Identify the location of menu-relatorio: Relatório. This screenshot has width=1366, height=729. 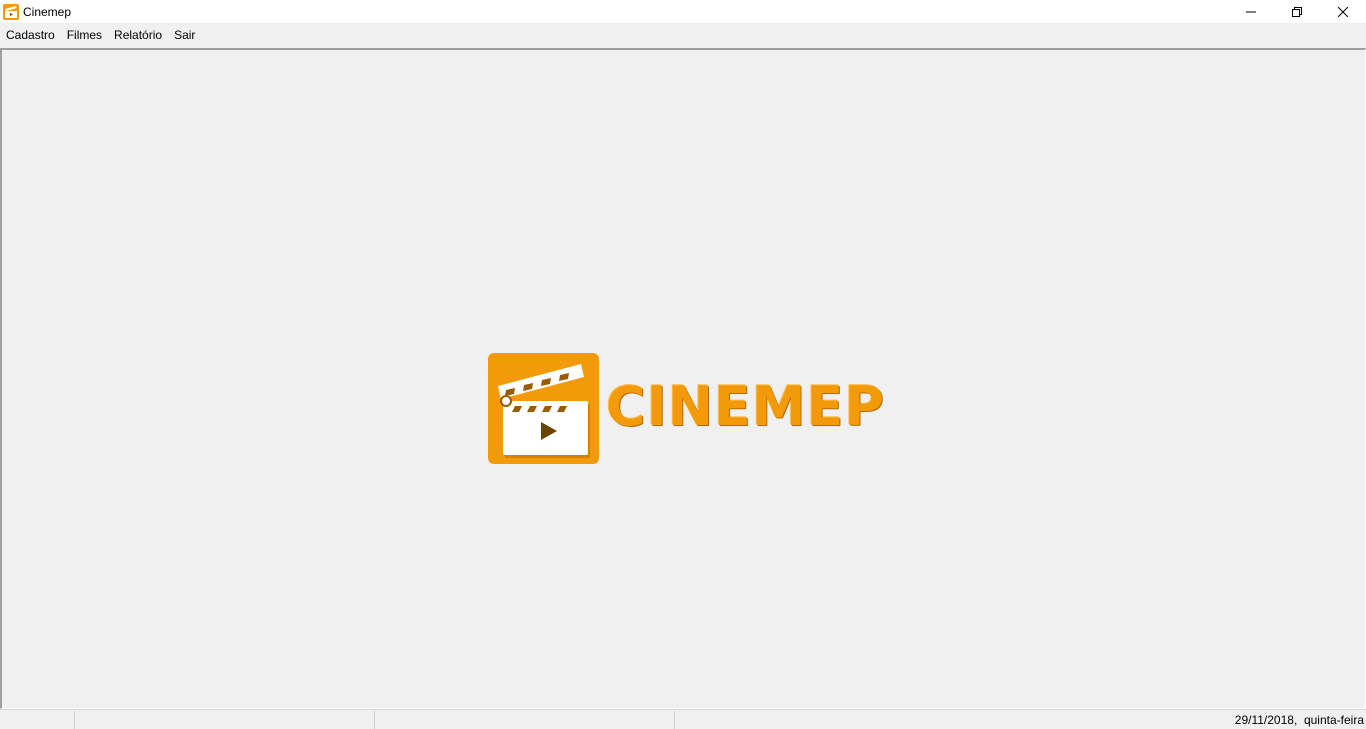
(138, 35).